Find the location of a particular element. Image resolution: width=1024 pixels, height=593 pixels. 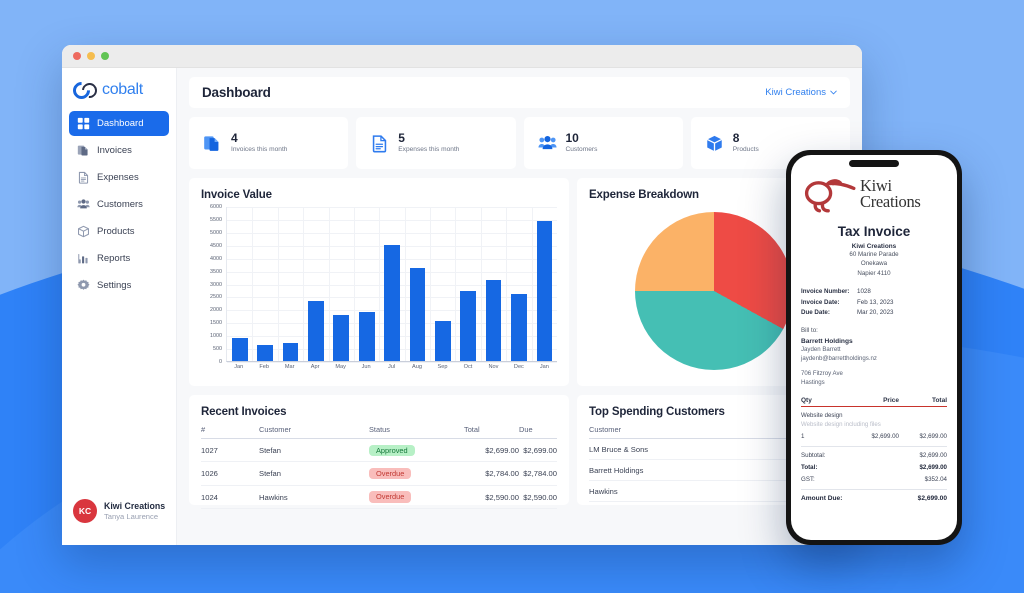

sidebar-item-expenses: Expenses is located at coordinates (119, 177).